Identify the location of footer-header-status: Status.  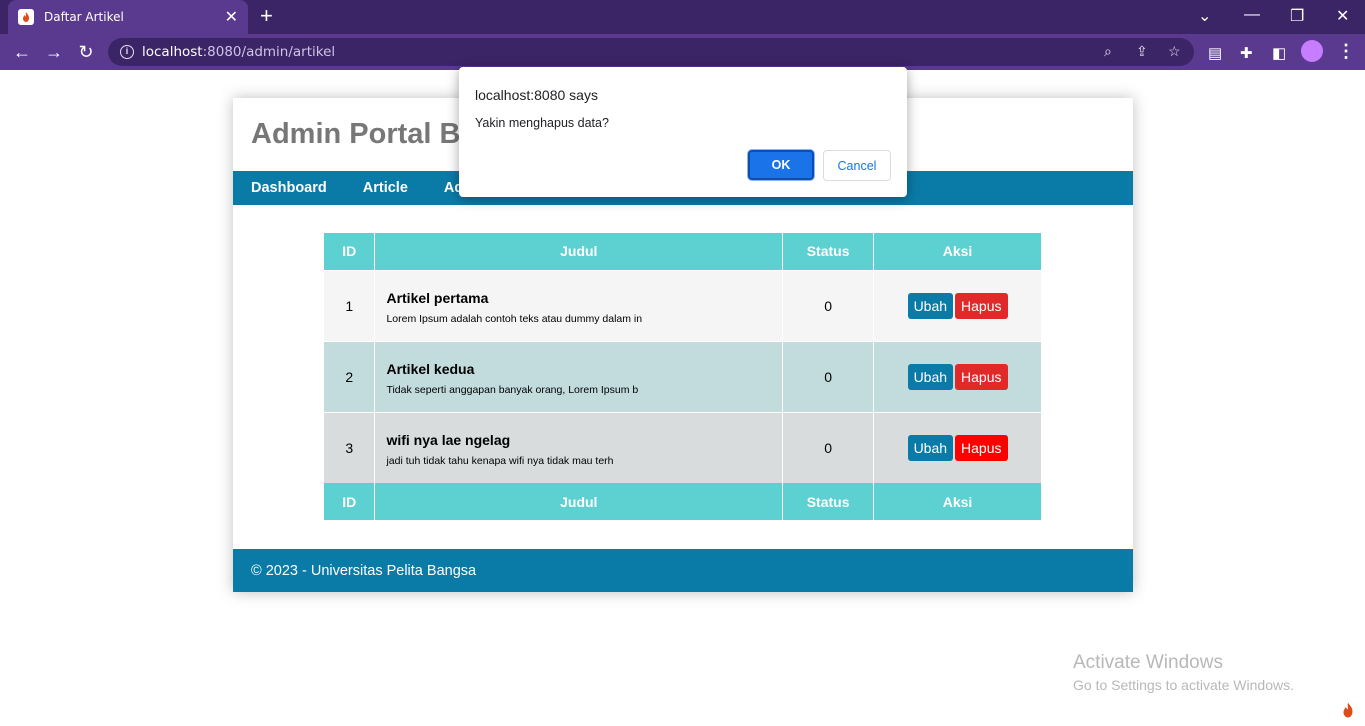
(828, 501).